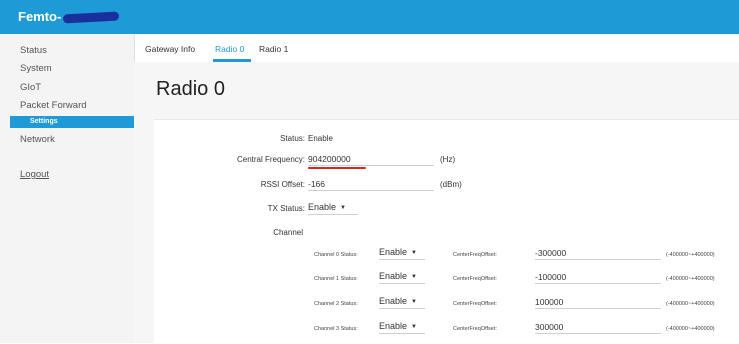 Image resolution: width=739 pixels, height=344 pixels. I want to click on sidebar-item-label: Settings, so click(44, 121).